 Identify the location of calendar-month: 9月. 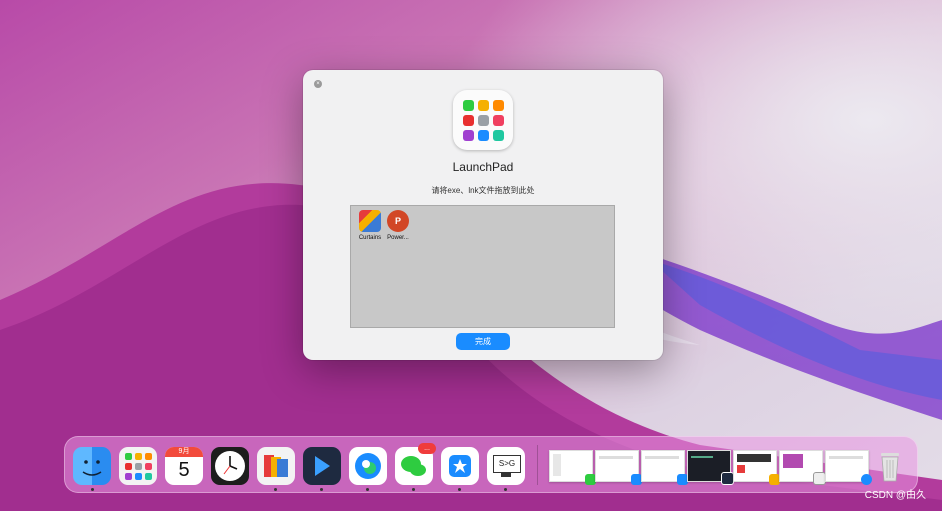
(184, 452).